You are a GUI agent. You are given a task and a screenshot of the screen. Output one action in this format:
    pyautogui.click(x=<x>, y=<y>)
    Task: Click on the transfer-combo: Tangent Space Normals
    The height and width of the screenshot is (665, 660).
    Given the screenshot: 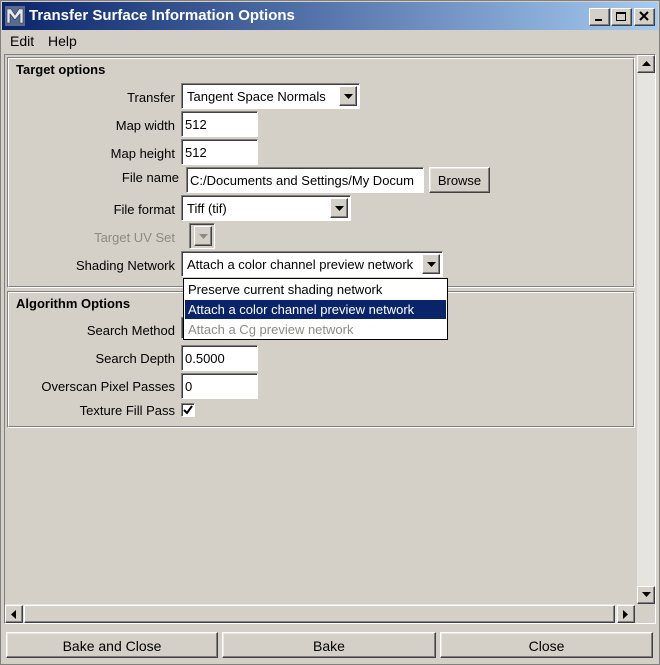 What is the action you would take?
    pyautogui.click(x=270, y=96)
    